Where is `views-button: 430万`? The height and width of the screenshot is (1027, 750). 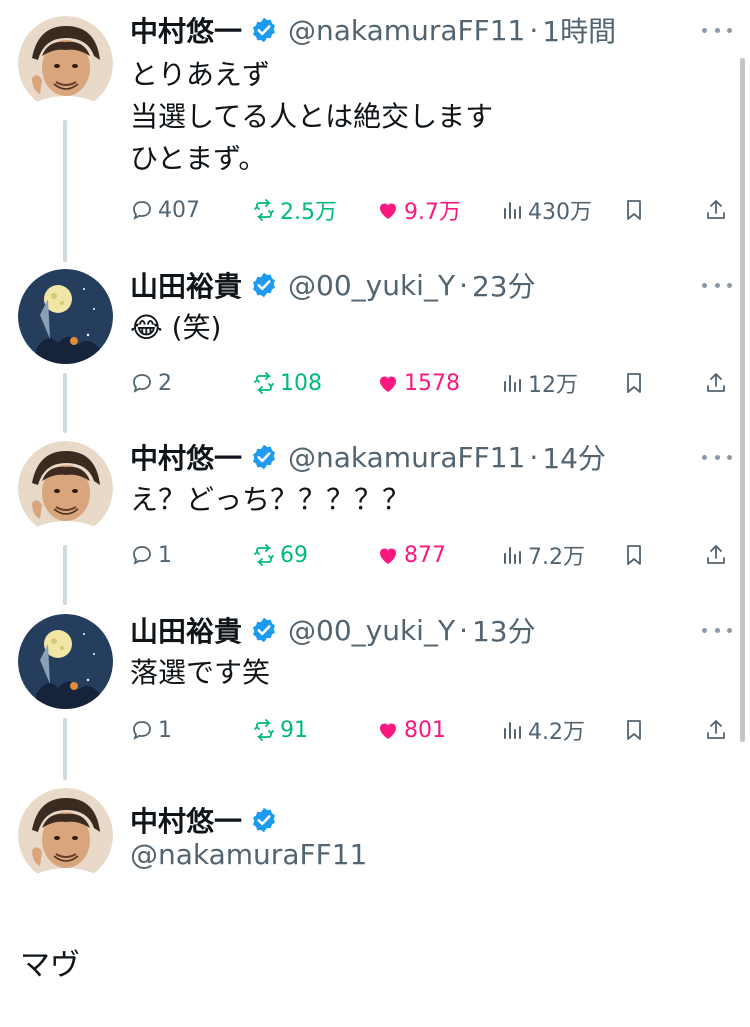
views-button: 430万 is located at coordinates (546, 210).